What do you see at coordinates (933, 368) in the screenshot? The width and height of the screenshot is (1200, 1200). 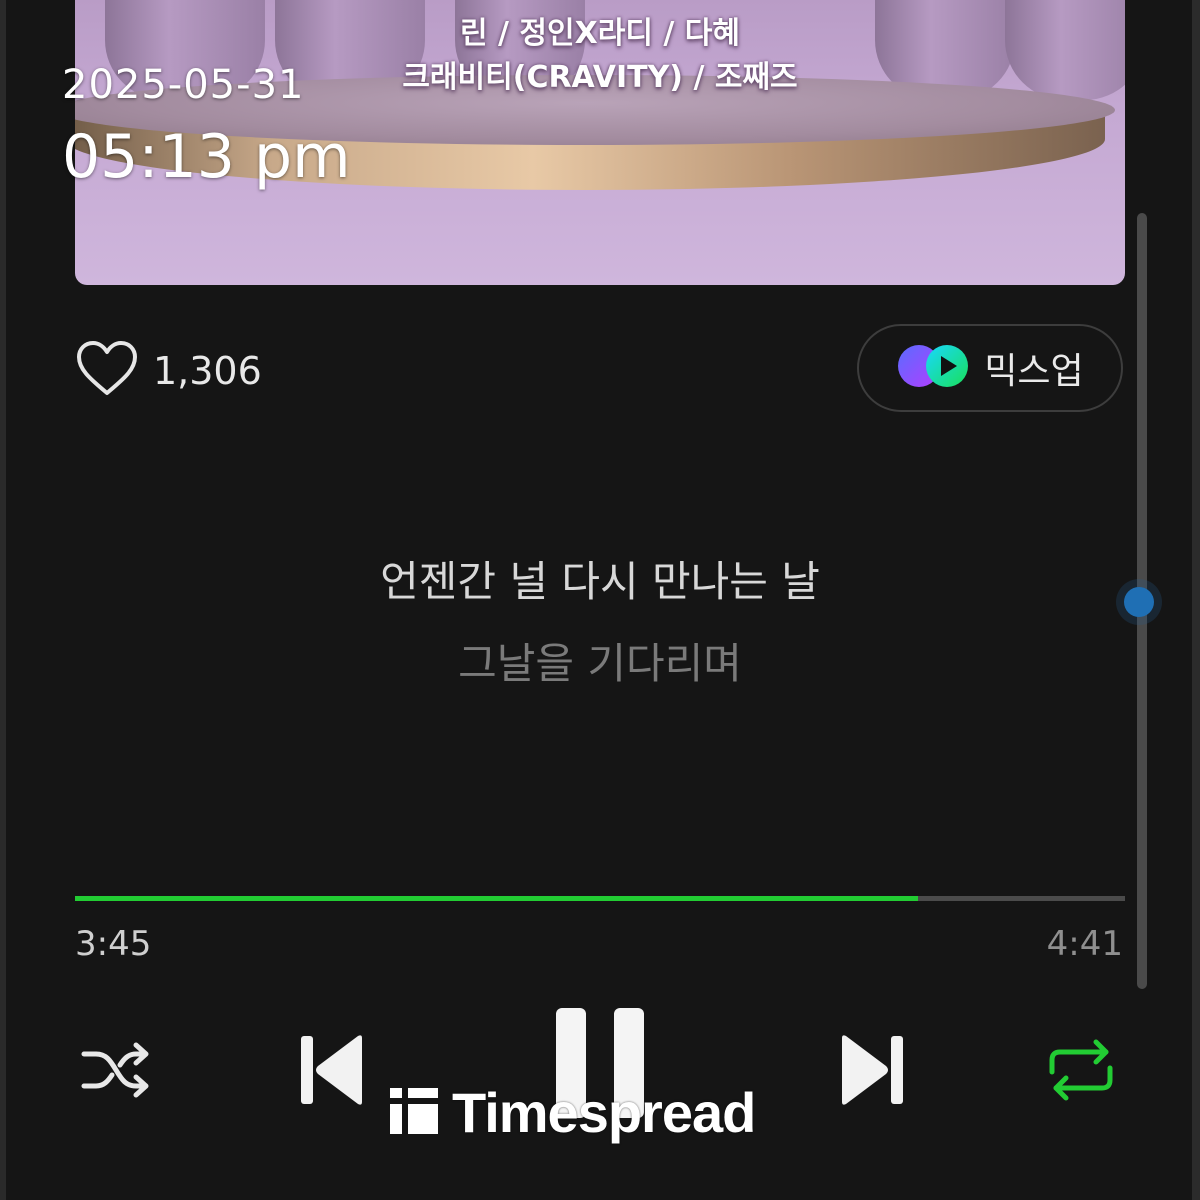 I see `mixup-logo-icon` at bounding box center [933, 368].